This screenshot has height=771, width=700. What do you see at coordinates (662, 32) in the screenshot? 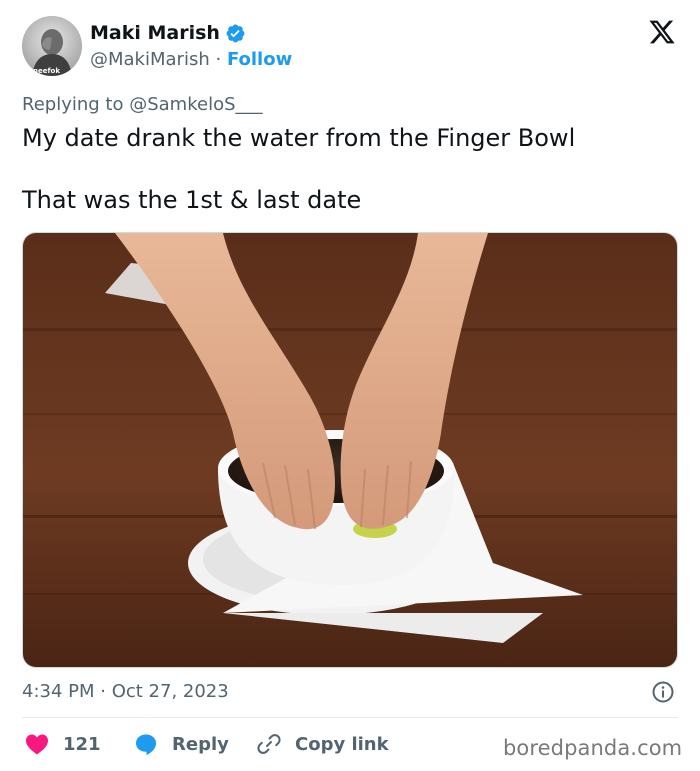
I see `x-logo-icon` at bounding box center [662, 32].